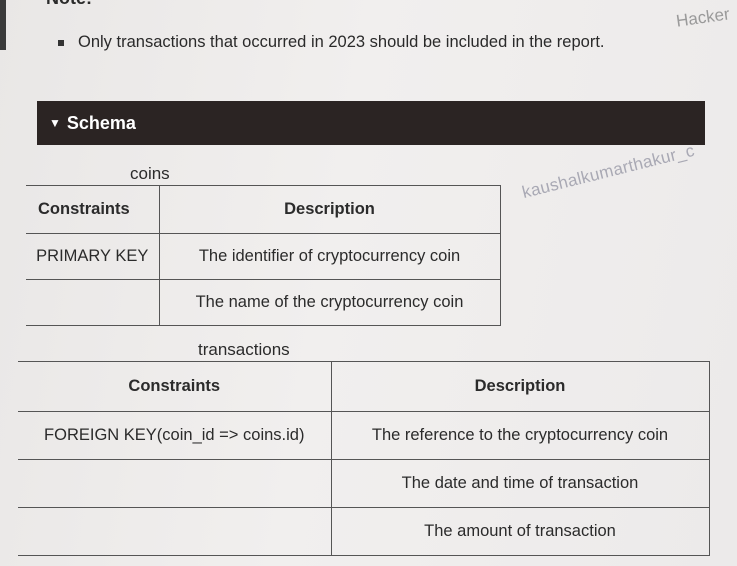 Image resolution: width=737 pixels, height=566 pixels. I want to click on coins-table-title: coins, so click(150, 173).